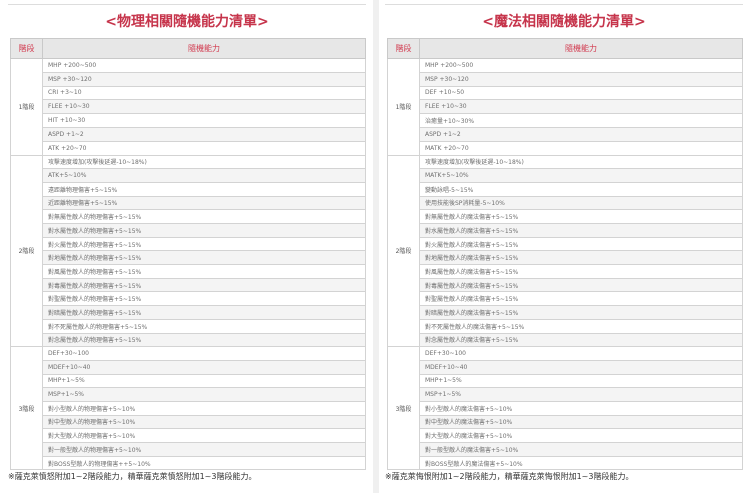 The width and height of the screenshot is (750, 493). I want to click on ability-cell: MDEF+10~40, so click(581, 367).